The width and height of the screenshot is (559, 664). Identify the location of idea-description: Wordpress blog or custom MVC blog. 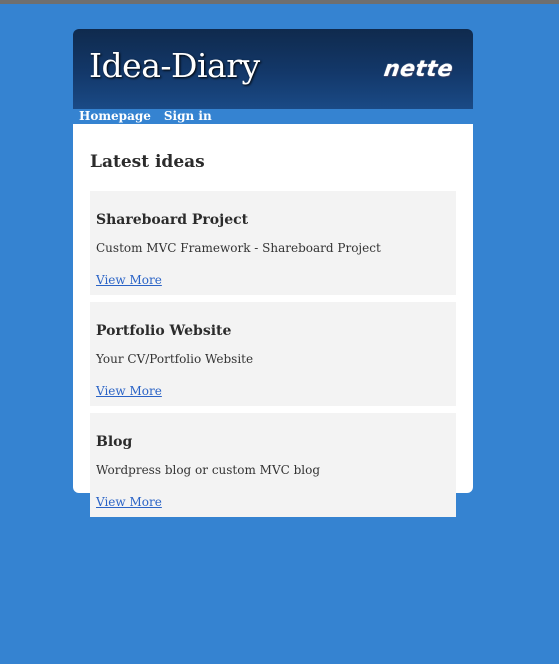
(208, 470).